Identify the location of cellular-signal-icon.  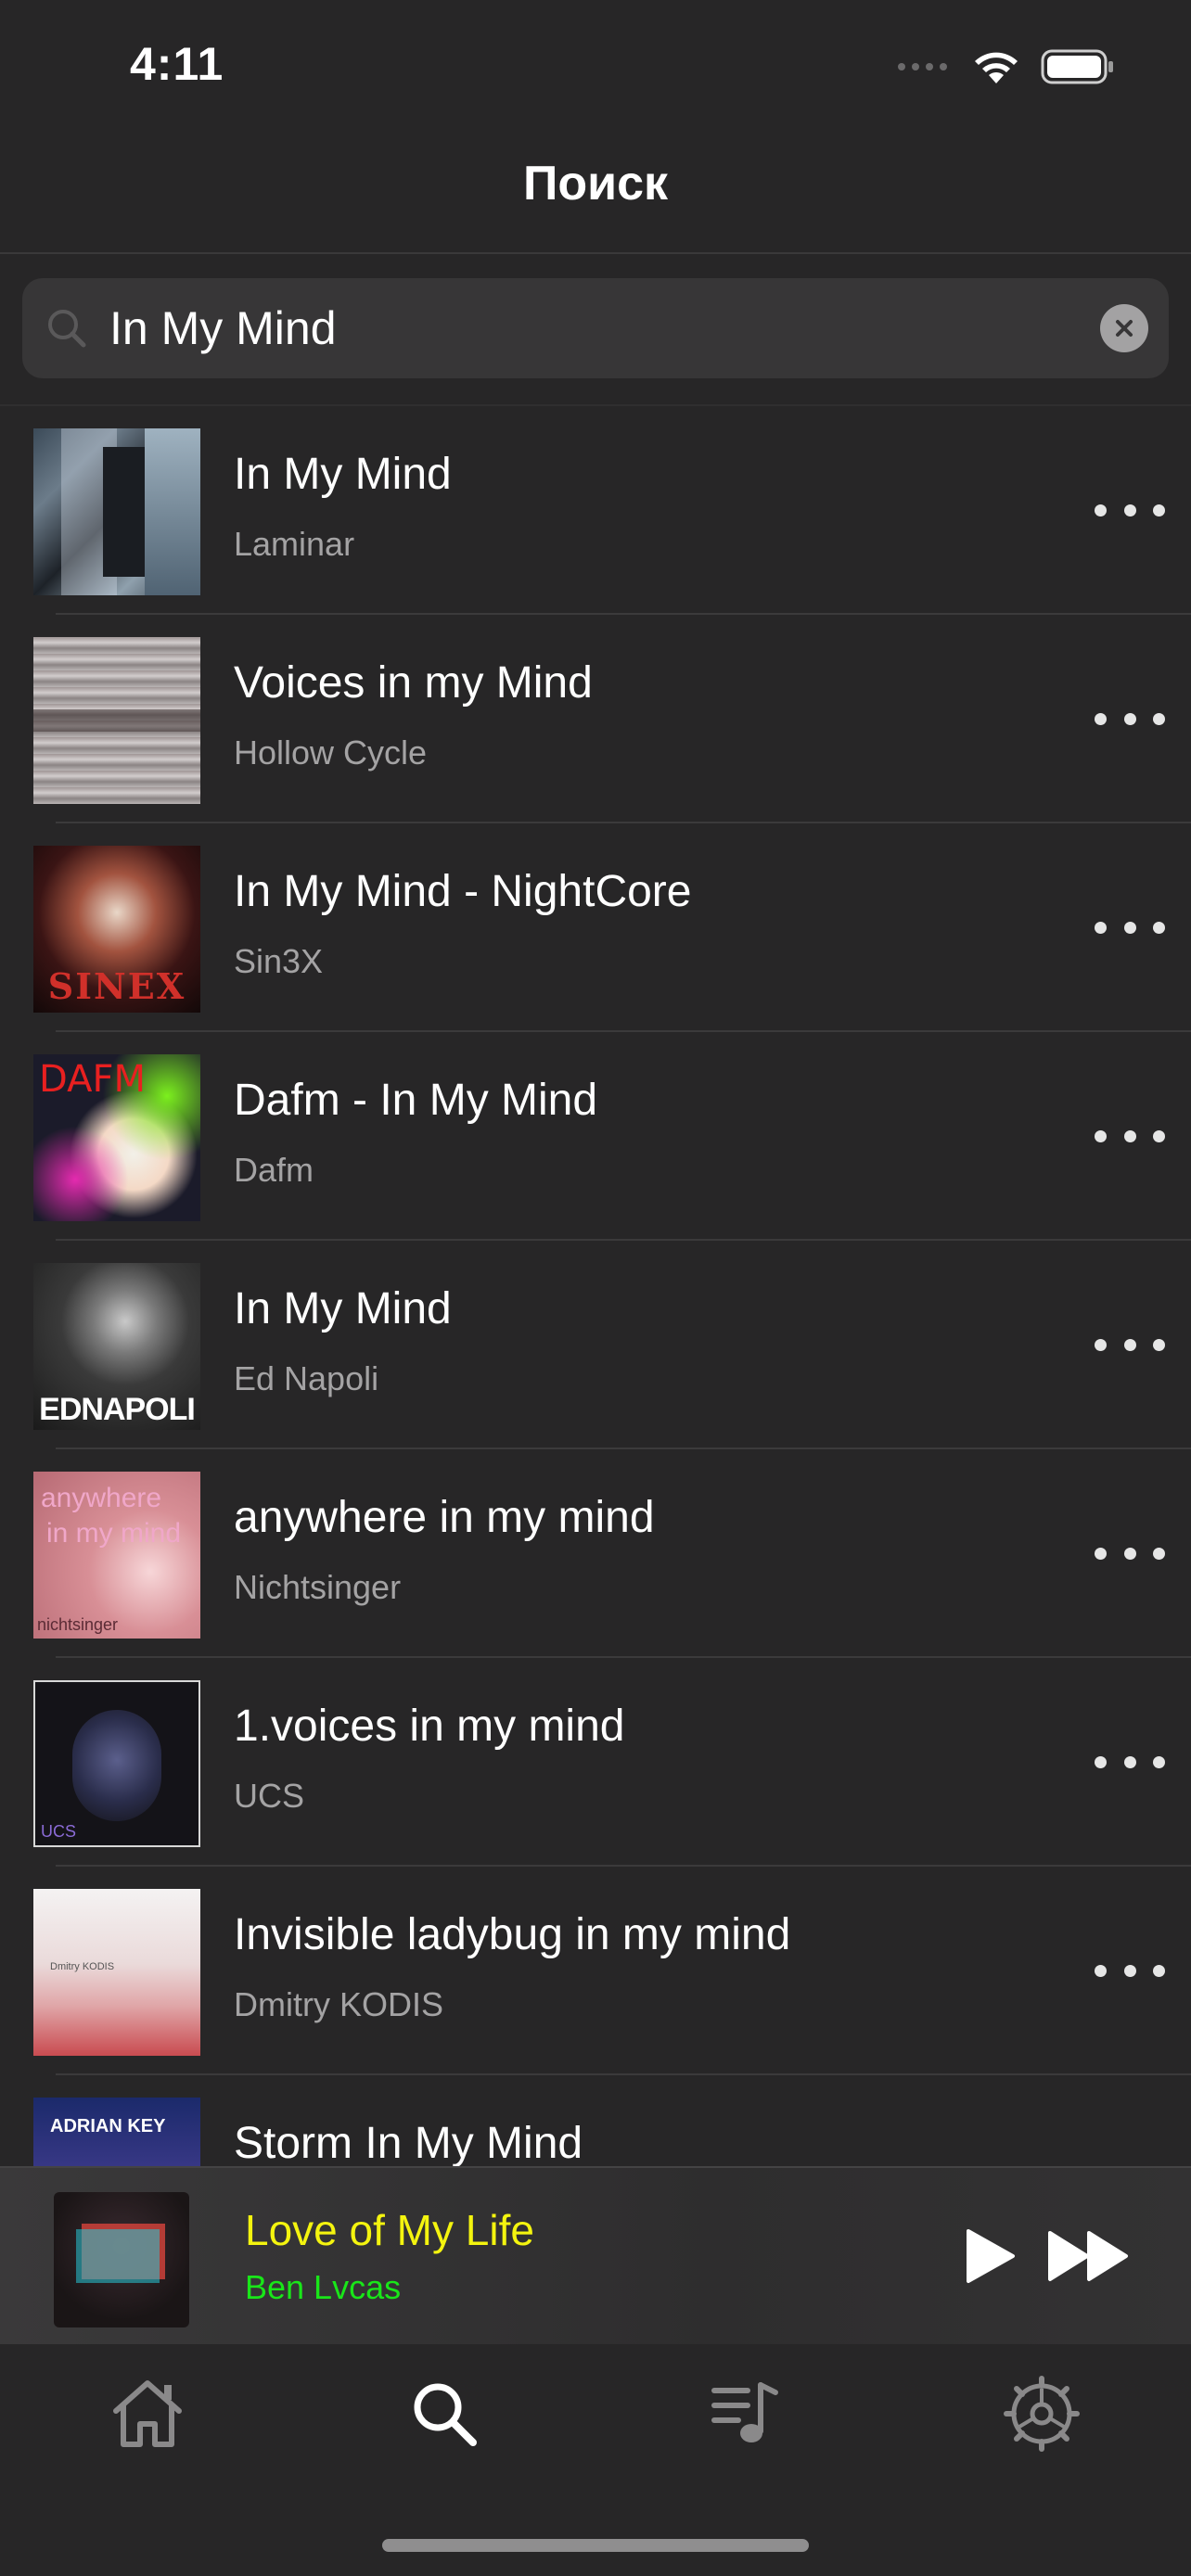
(922, 66).